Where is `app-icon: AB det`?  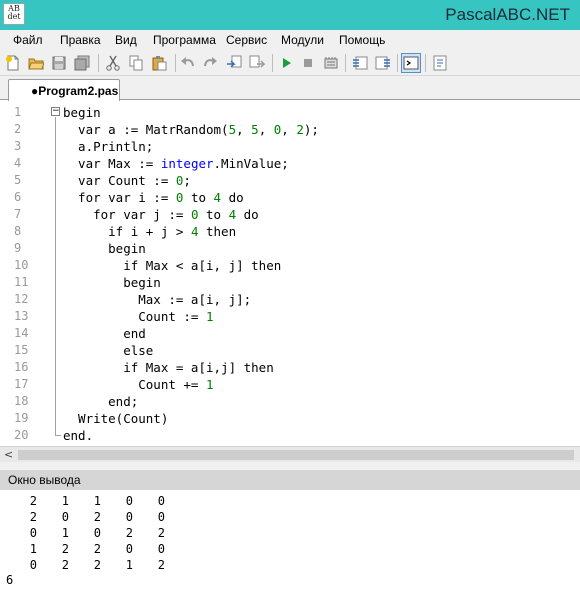
app-icon: AB det is located at coordinates (14, 14).